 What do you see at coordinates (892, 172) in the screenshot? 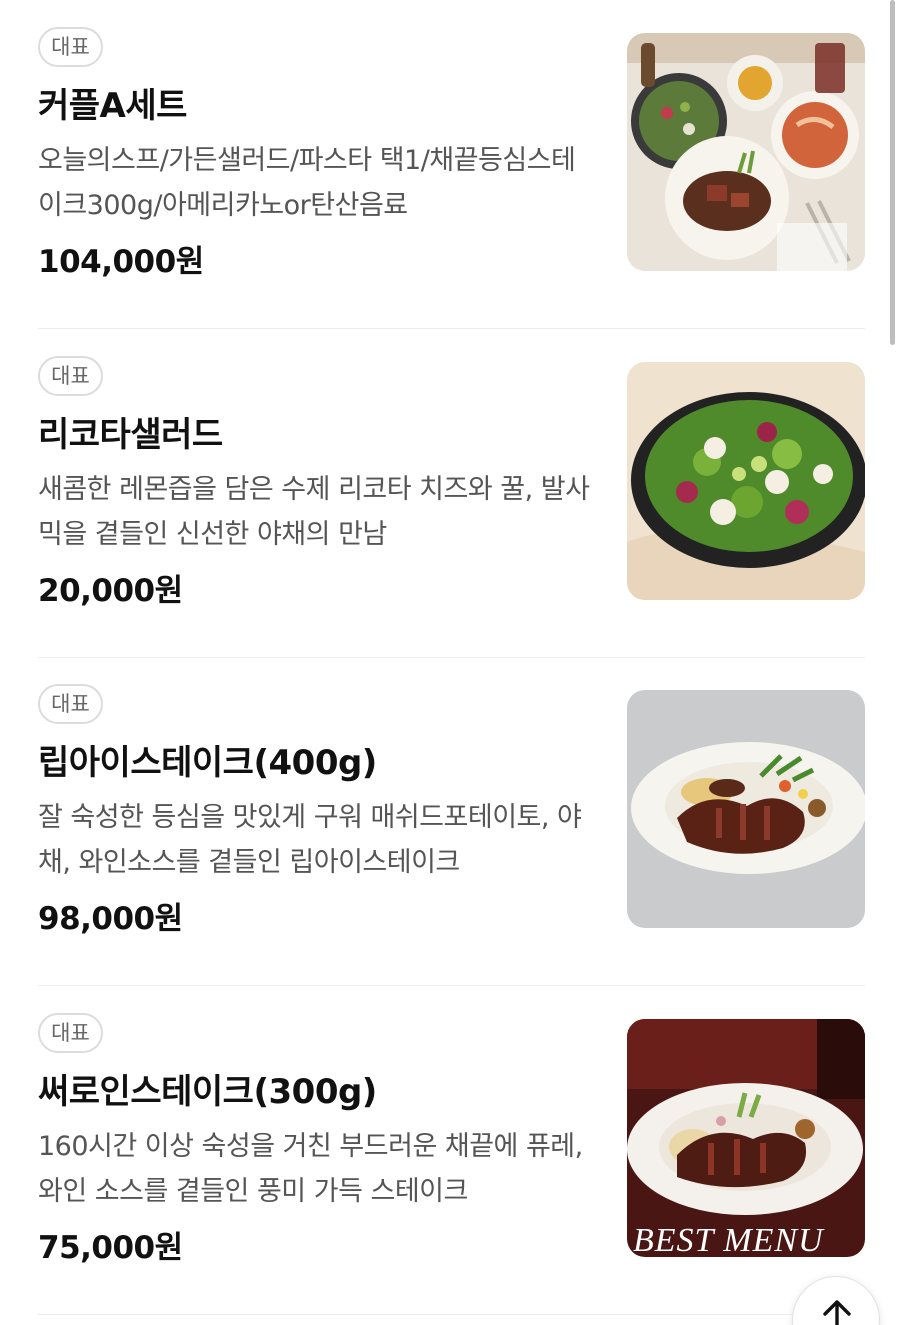
I see `scrollbar` at bounding box center [892, 172].